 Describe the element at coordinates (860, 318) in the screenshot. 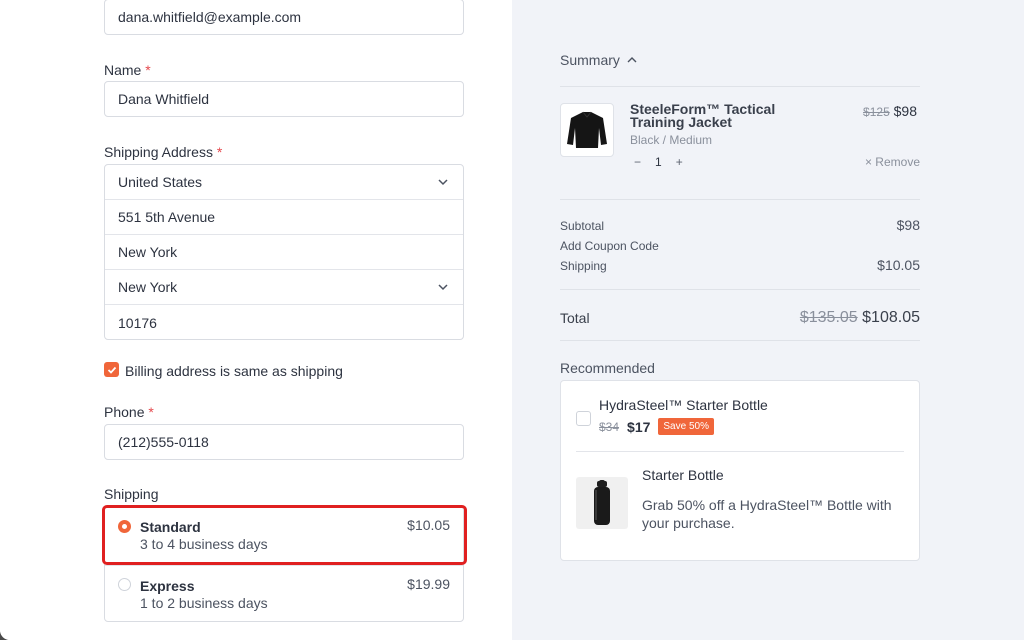

I see `total-price: $135.05 $108.05` at that location.